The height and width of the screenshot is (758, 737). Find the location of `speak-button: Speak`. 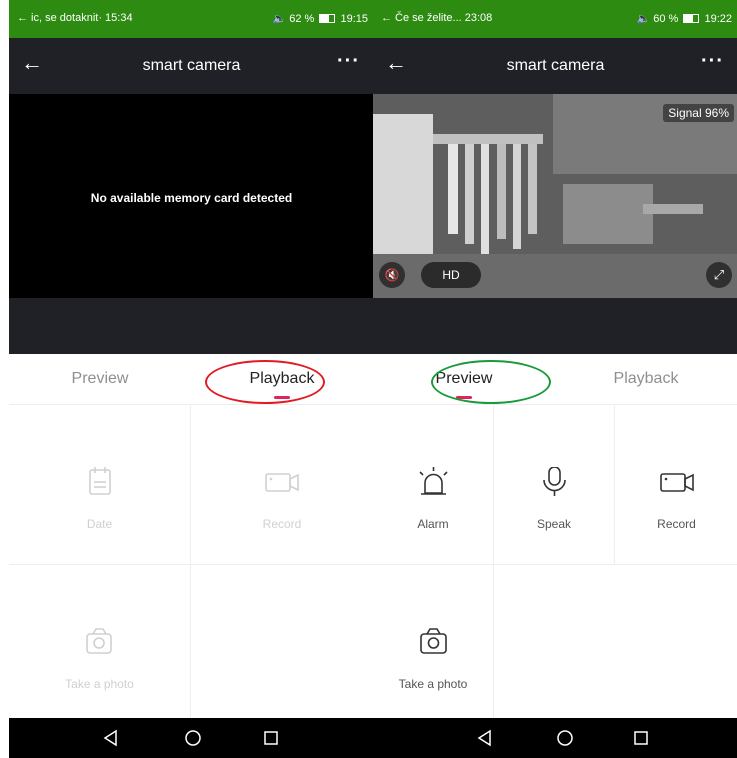

speak-button: Speak is located at coordinates (554, 485).